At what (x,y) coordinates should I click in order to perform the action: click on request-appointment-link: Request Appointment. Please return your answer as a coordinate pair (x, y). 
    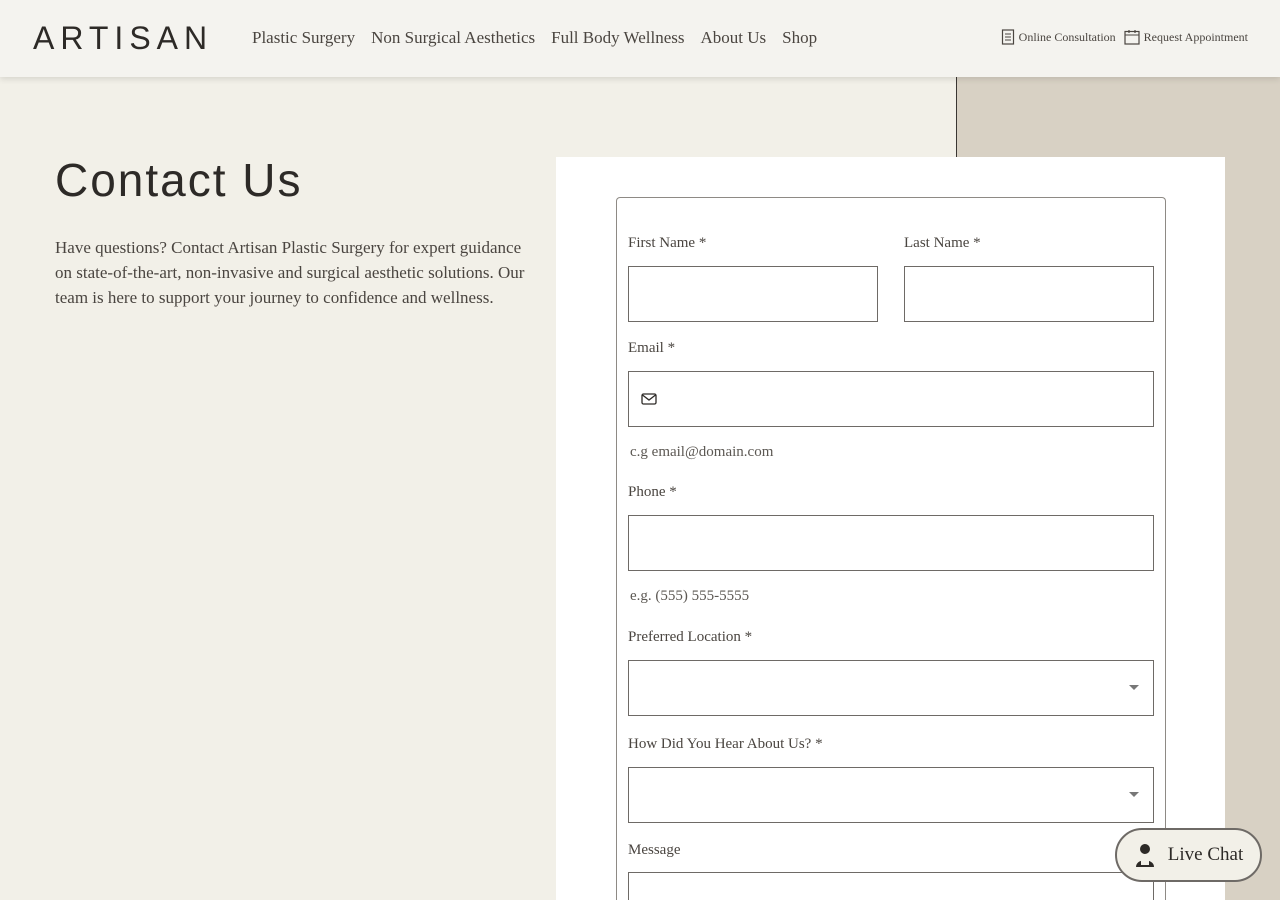
    Looking at the image, I should click on (1186, 37).